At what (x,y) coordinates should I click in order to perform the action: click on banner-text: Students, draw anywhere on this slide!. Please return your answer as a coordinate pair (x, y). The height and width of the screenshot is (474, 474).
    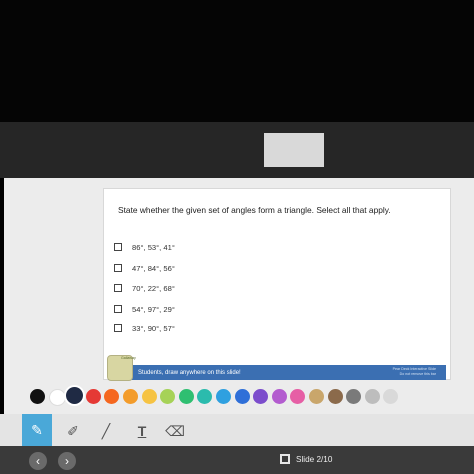
    Looking at the image, I should click on (189, 372).